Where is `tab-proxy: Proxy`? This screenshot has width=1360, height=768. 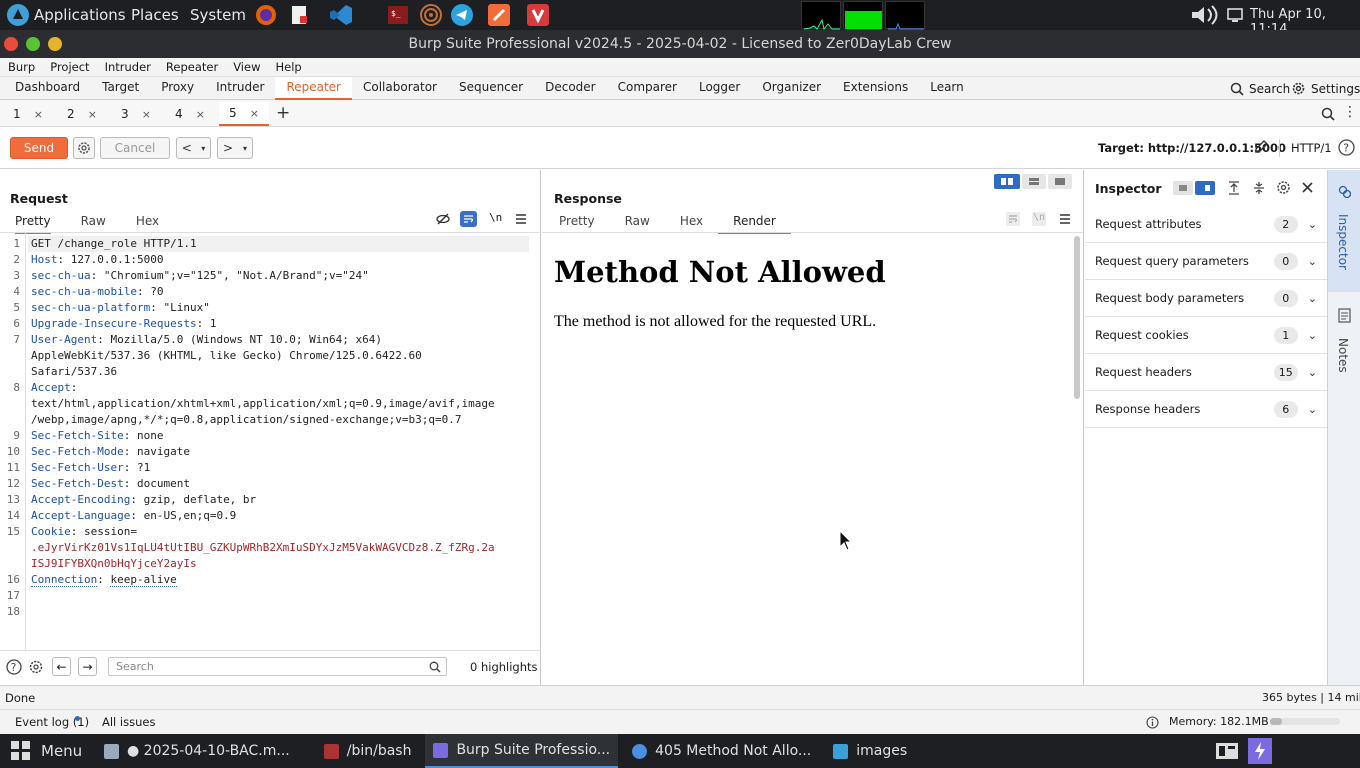 tab-proxy: Proxy is located at coordinates (177, 88).